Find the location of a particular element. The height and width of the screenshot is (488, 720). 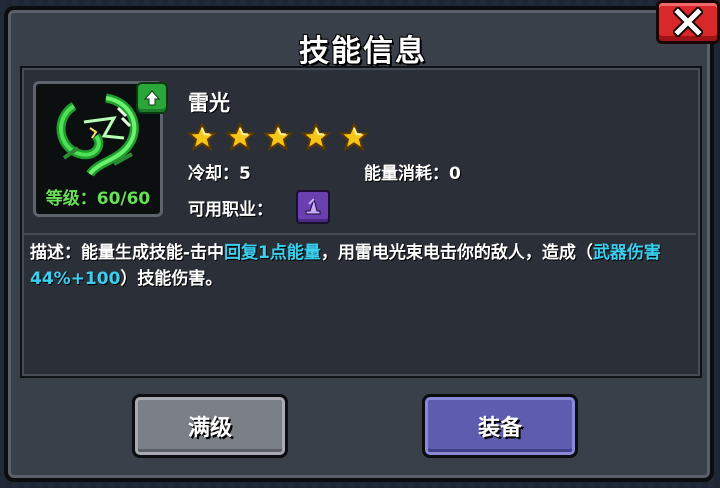

close-button is located at coordinates (688, 22).